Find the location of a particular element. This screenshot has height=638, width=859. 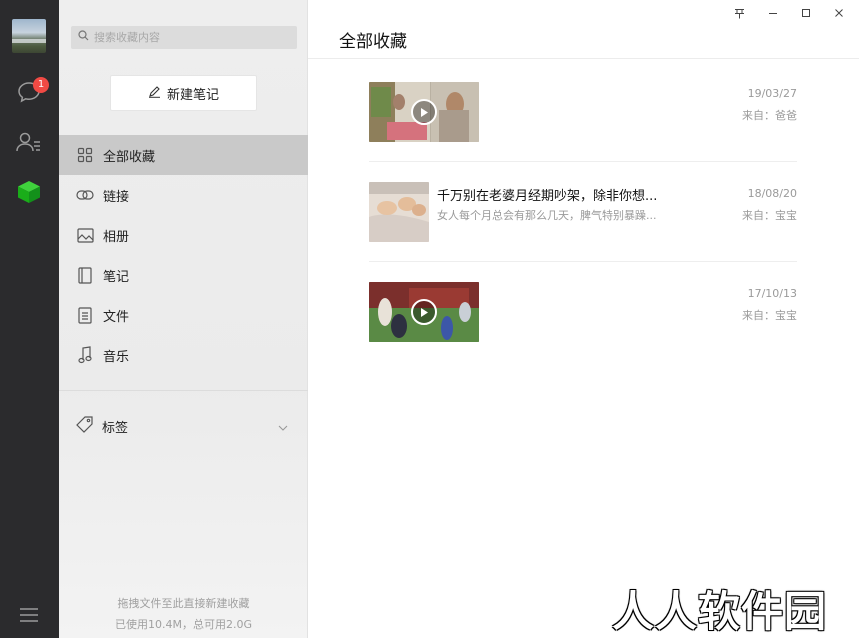

item-date: 17/10/13 is located at coordinates (772, 293).